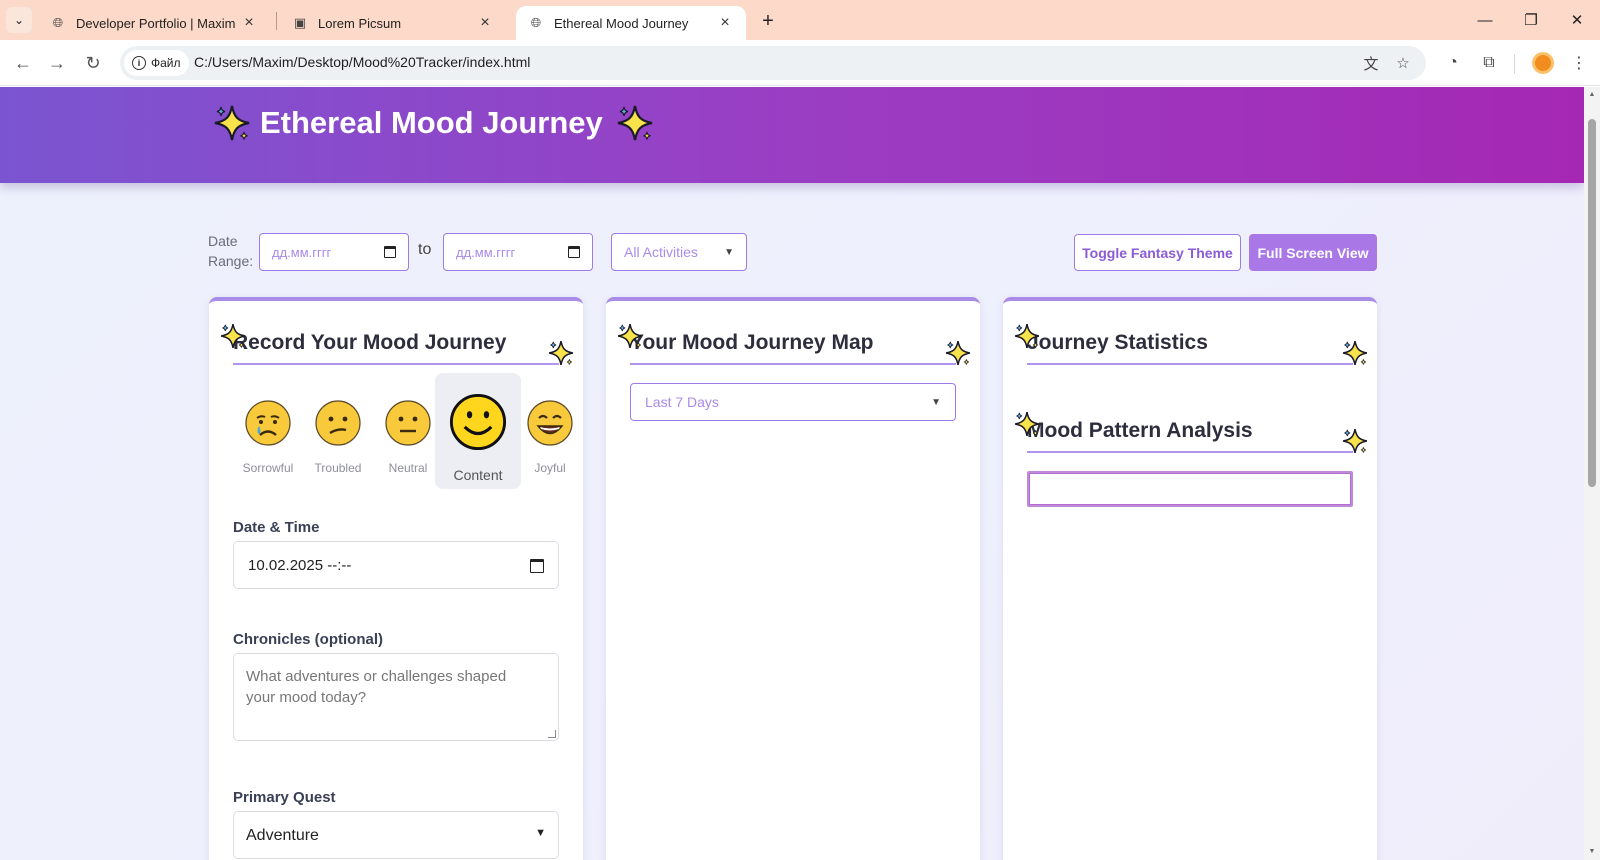 The image size is (1600, 860). What do you see at coordinates (1371, 63) in the screenshot?
I see `translate-icon: 文` at bounding box center [1371, 63].